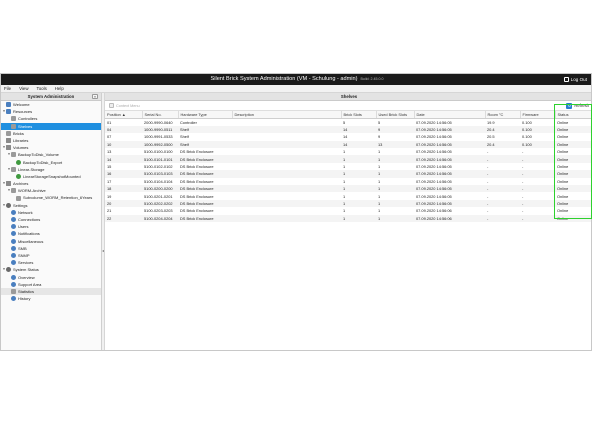  What do you see at coordinates (160, 115) in the screenshot?
I see `column-header: Serial No.` at bounding box center [160, 115].